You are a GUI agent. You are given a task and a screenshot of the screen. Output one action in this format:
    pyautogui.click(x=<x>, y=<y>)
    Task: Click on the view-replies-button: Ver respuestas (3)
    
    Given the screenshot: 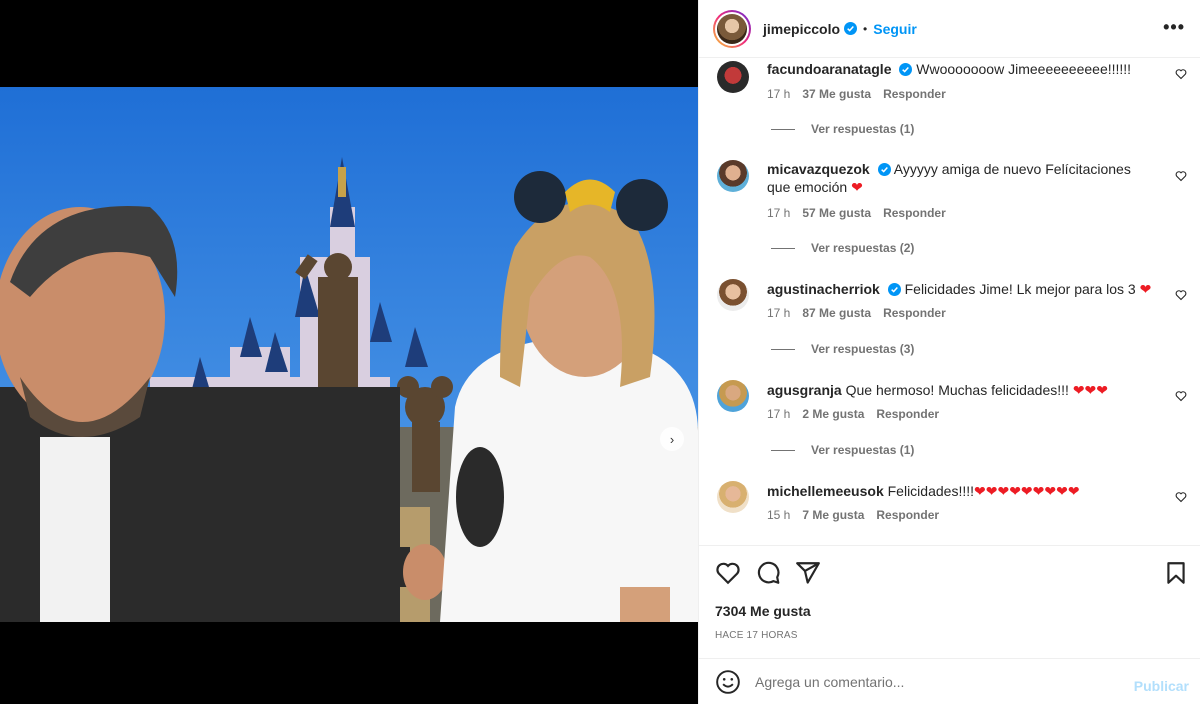 What is the action you would take?
    pyautogui.click(x=842, y=349)
    